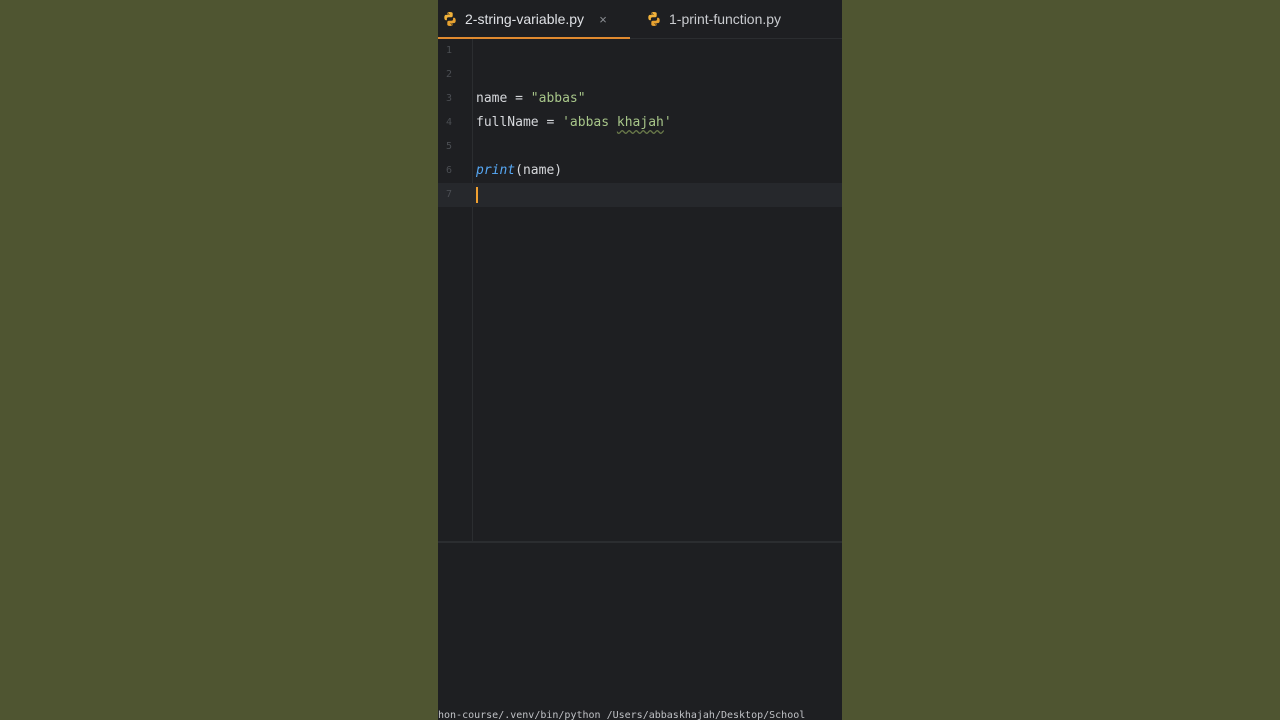 The height and width of the screenshot is (720, 1280). Describe the element at coordinates (640, 195) in the screenshot. I see `code-line-7: 7` at that location.